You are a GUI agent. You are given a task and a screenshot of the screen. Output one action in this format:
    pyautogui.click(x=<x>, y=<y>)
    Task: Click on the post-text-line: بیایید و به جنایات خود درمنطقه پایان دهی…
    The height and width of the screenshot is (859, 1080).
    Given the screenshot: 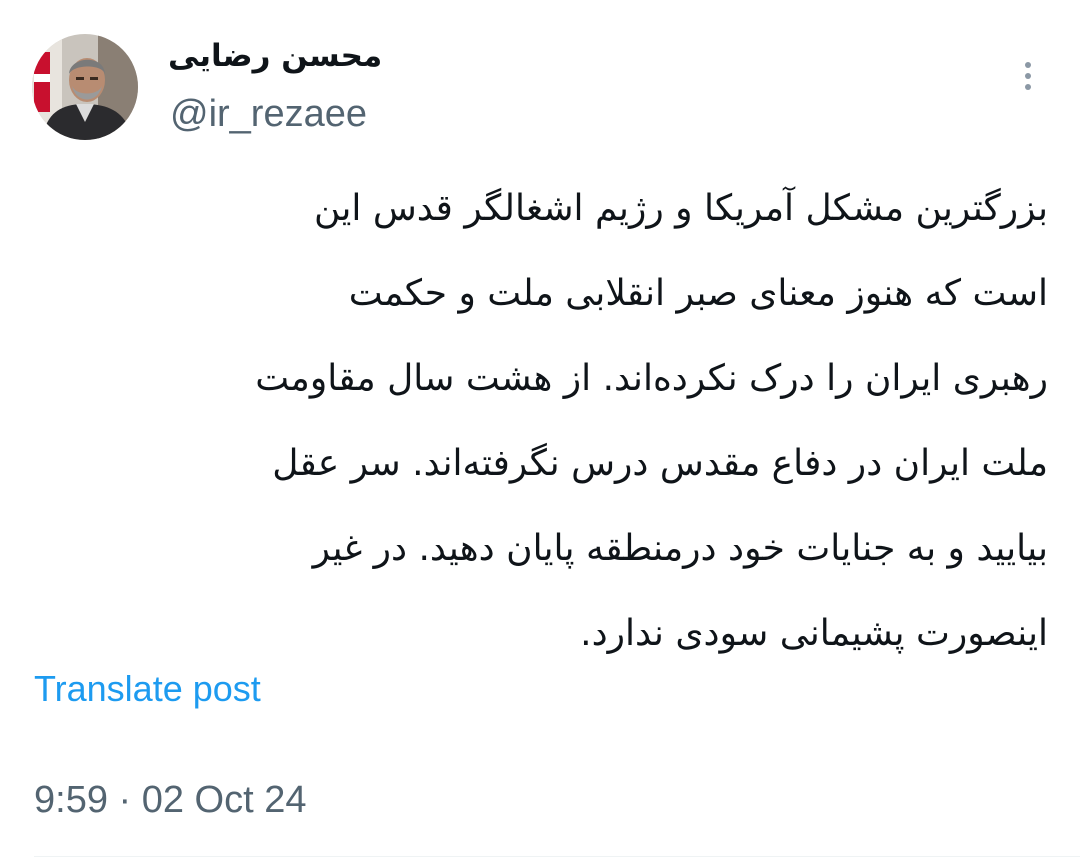 What is the action you would take?
    pyautogui.click(x=680, y=548)
    